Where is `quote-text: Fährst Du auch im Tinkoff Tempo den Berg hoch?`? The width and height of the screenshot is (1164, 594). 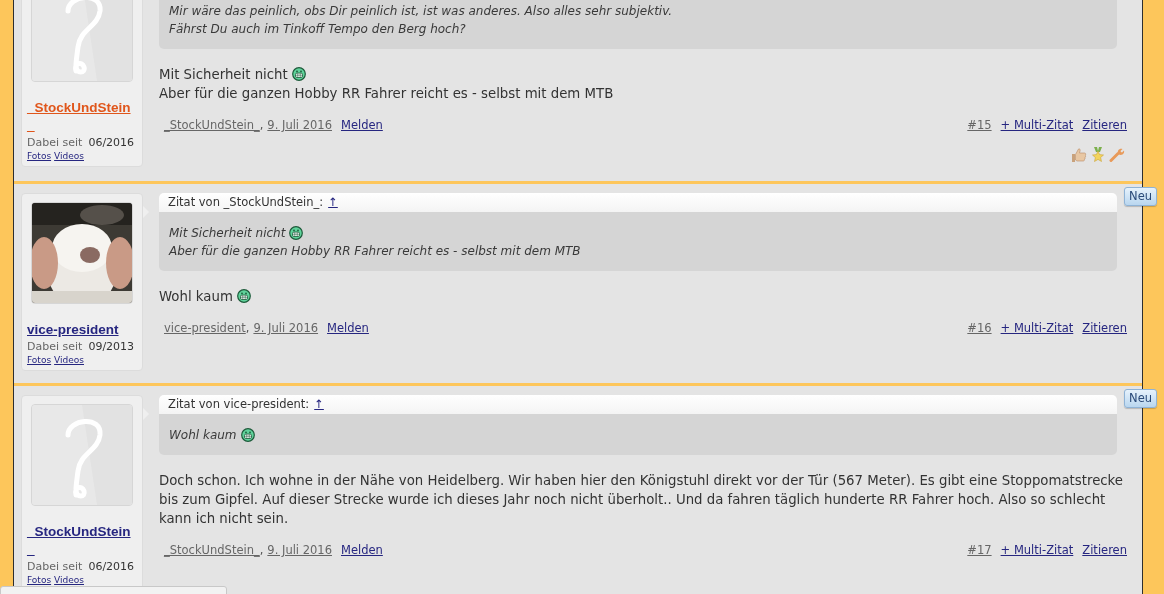 quote-text: Fährst Du auch im Tinkoff Tempo den Berg hoch? is located at coordinates (317, 29).